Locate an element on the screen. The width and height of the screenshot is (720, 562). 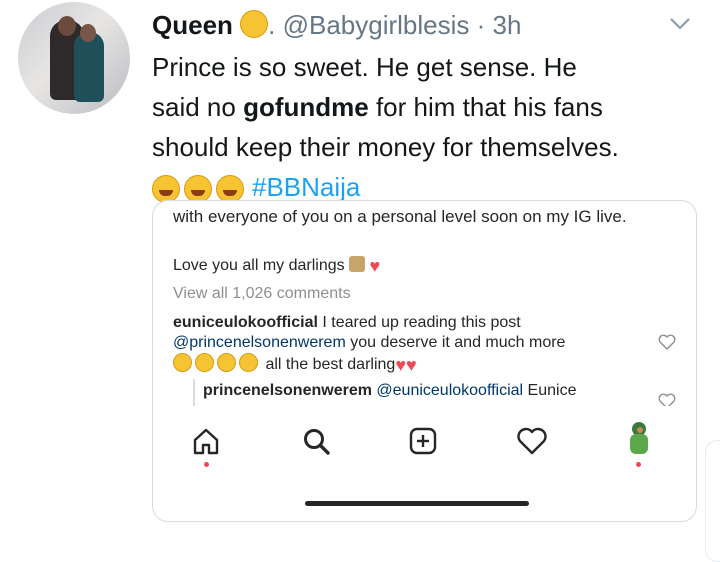
hugging-face-emoji is located at coordinates (254, 24).